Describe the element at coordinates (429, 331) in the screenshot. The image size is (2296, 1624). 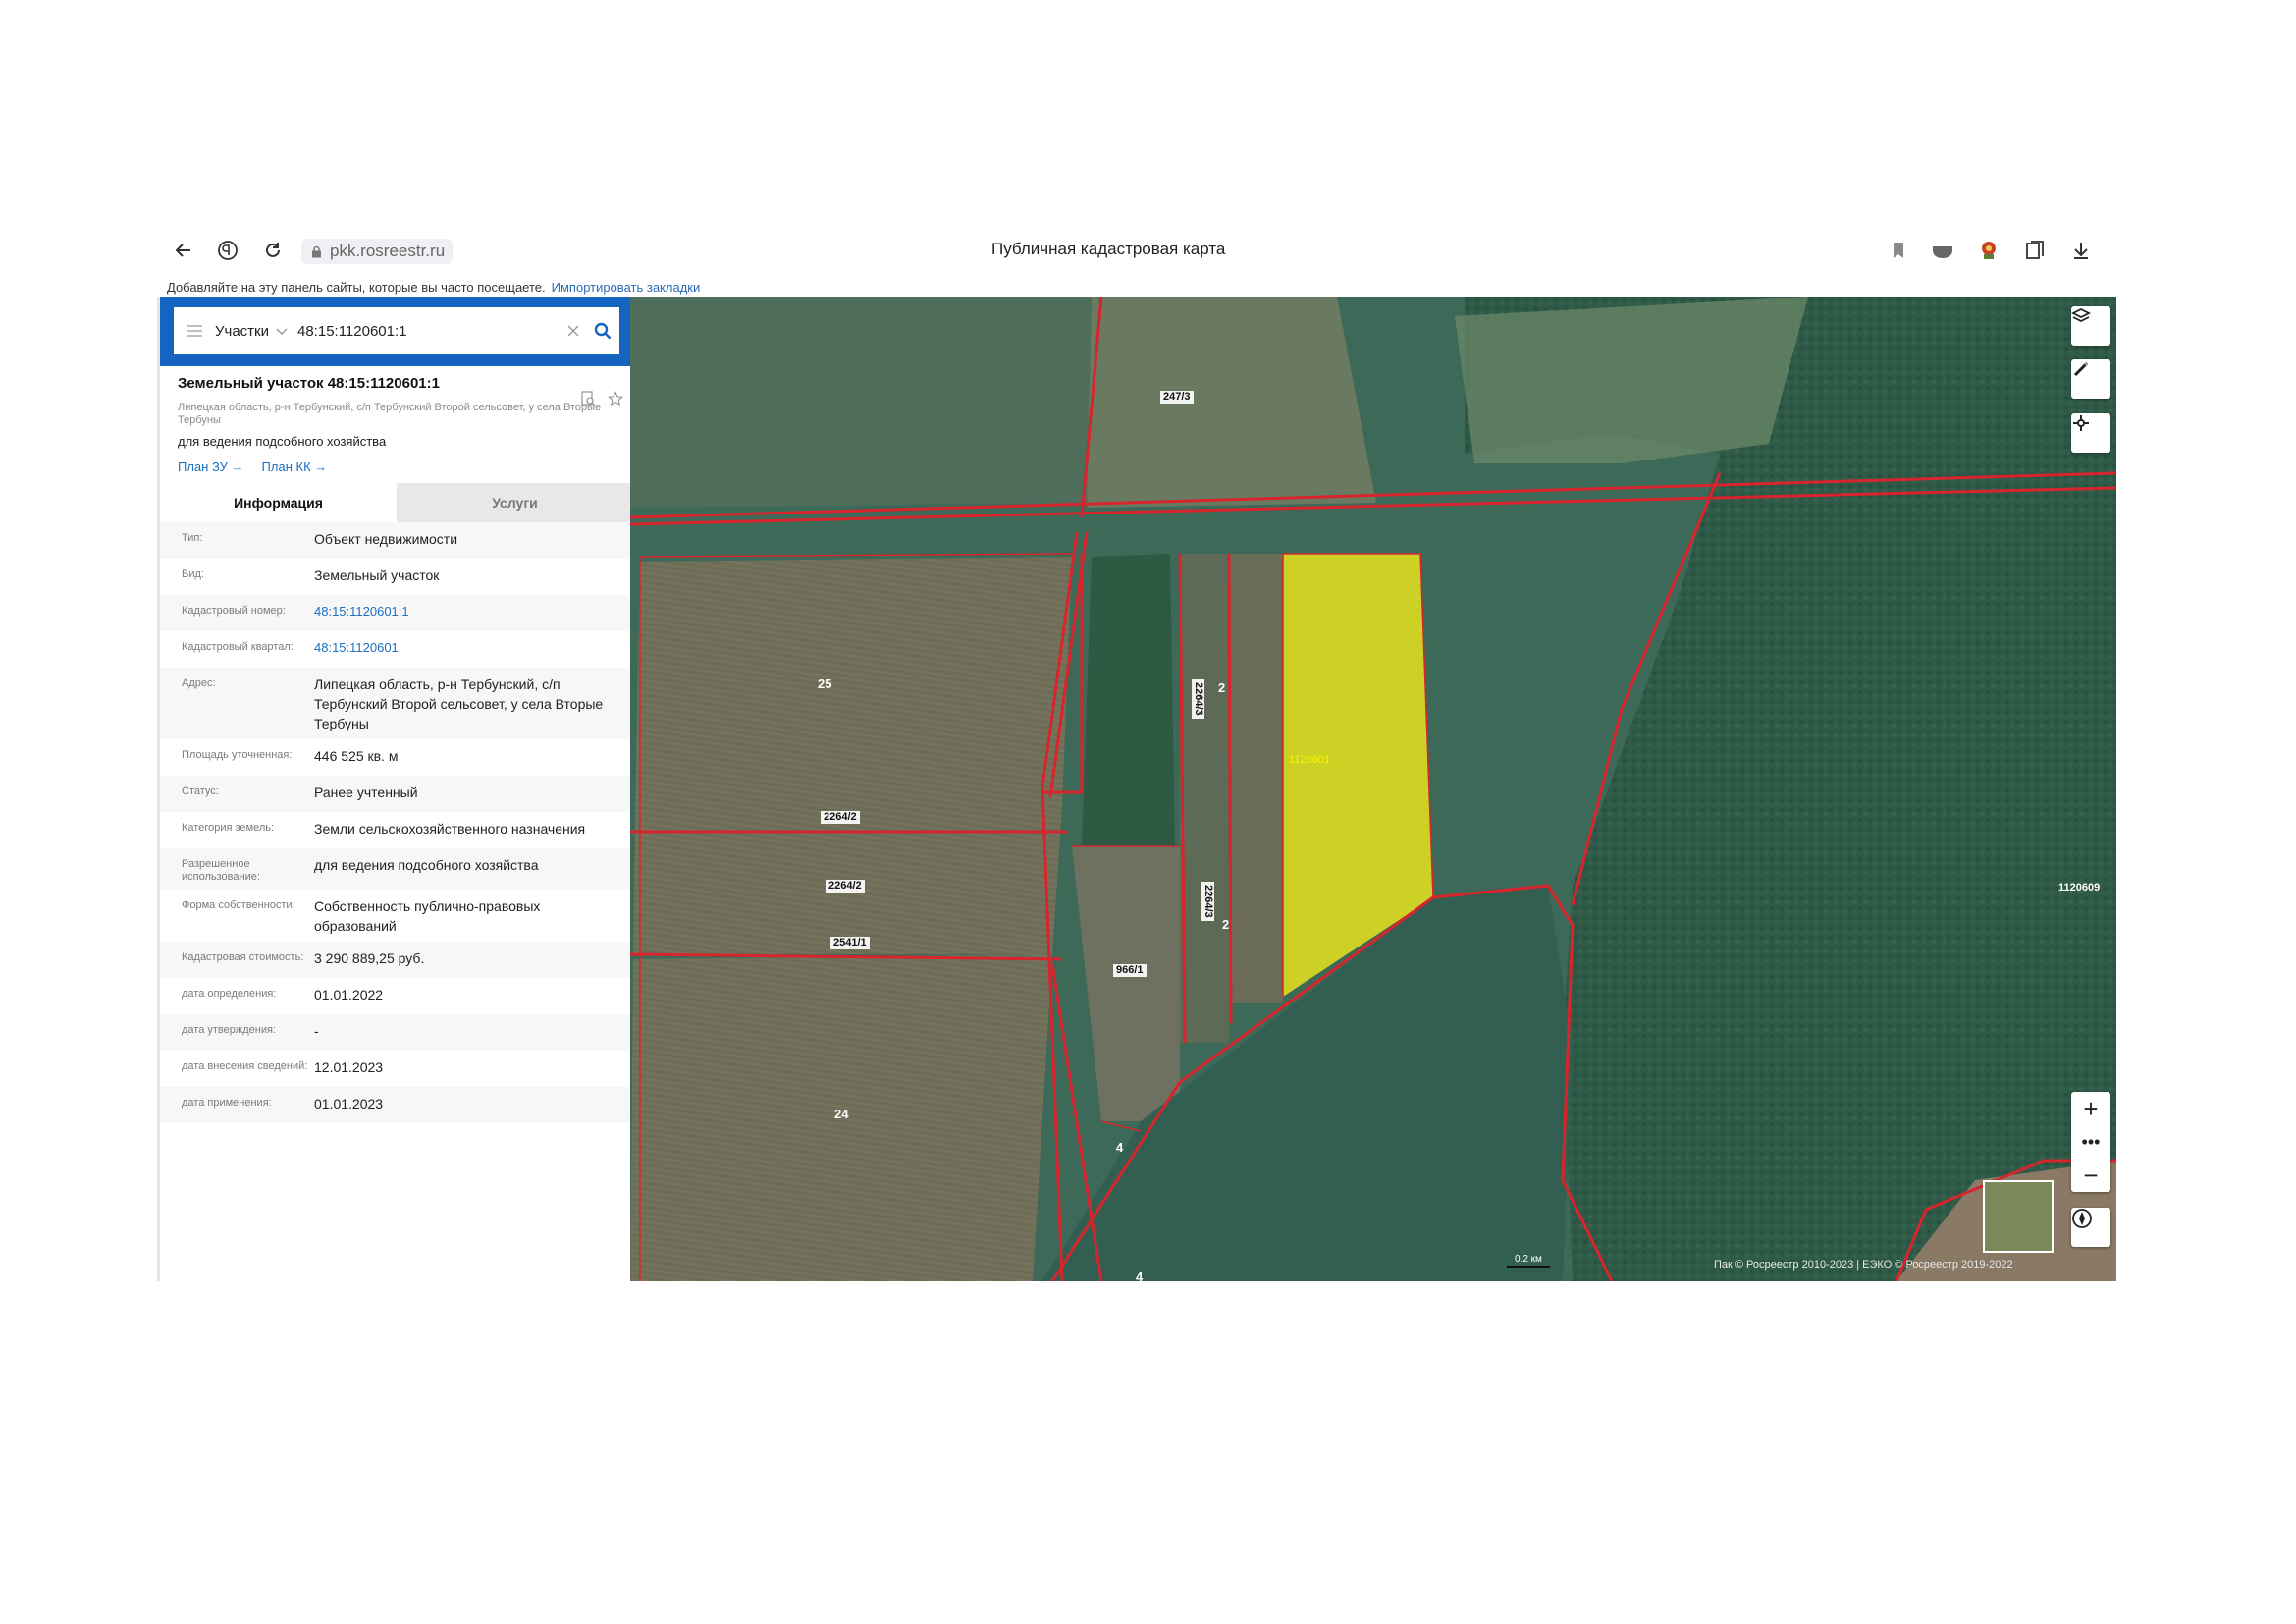
I see `search-input: 48:15:1120601:1` at that location.